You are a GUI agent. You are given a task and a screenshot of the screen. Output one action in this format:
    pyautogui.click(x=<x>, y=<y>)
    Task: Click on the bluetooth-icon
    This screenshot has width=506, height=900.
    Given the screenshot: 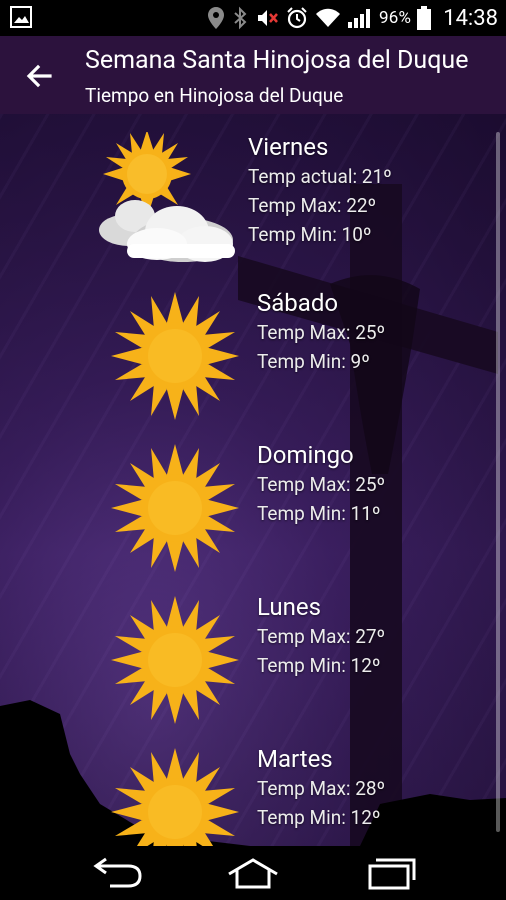 What is the action you would take?
    pyautogui.click(x=240, y=18)
    